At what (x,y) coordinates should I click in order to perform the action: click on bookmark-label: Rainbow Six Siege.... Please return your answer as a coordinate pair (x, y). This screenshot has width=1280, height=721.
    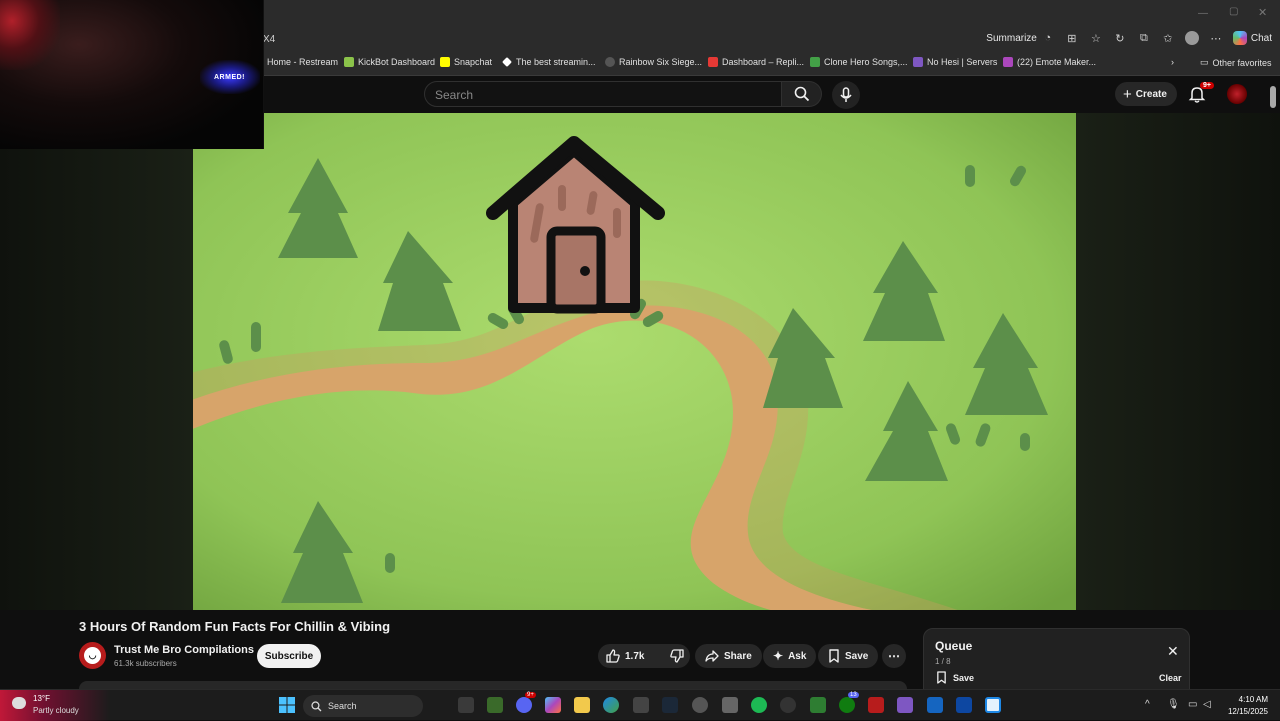
    Looking at the image, I should click on (661, 62).